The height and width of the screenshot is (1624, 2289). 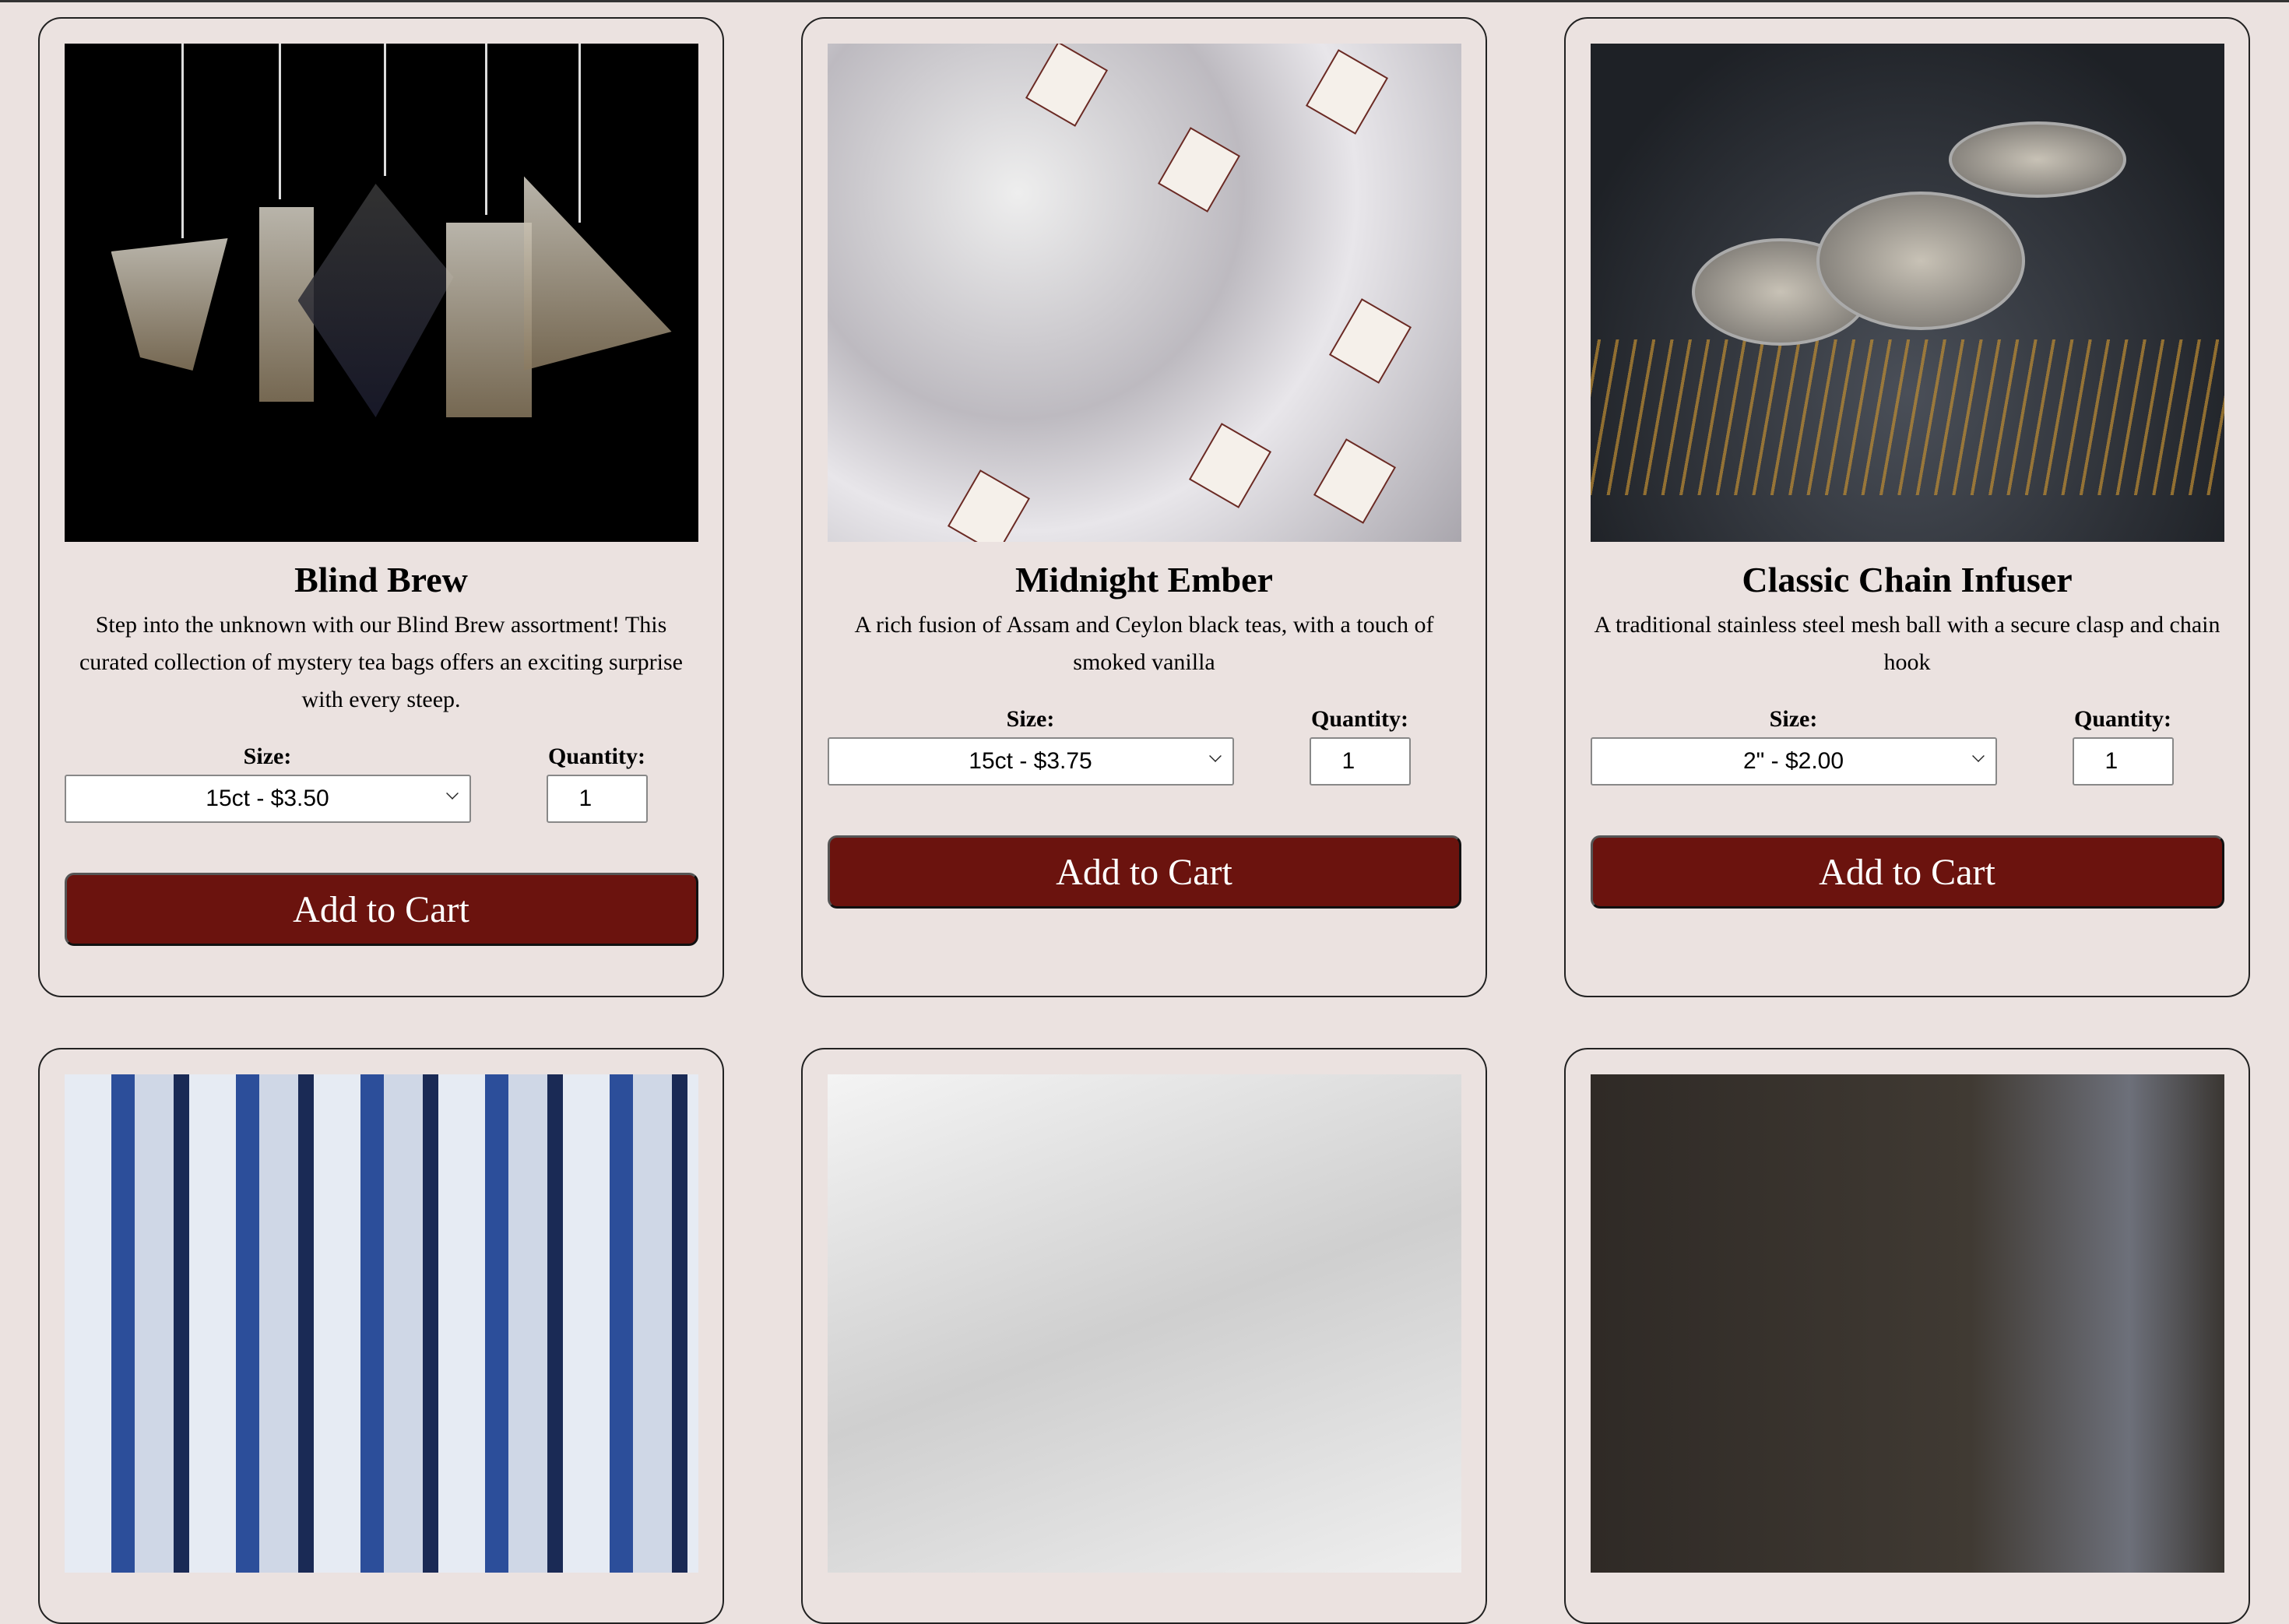 I want to click on product-name: Midnight Ember, so click(x=1144, y=579).